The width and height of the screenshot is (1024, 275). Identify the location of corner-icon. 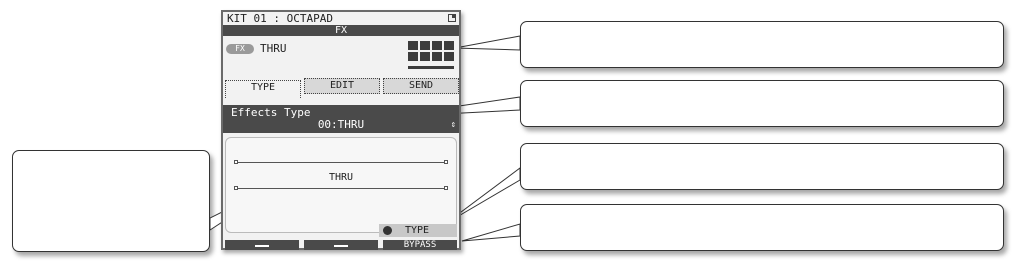
(452, 18).